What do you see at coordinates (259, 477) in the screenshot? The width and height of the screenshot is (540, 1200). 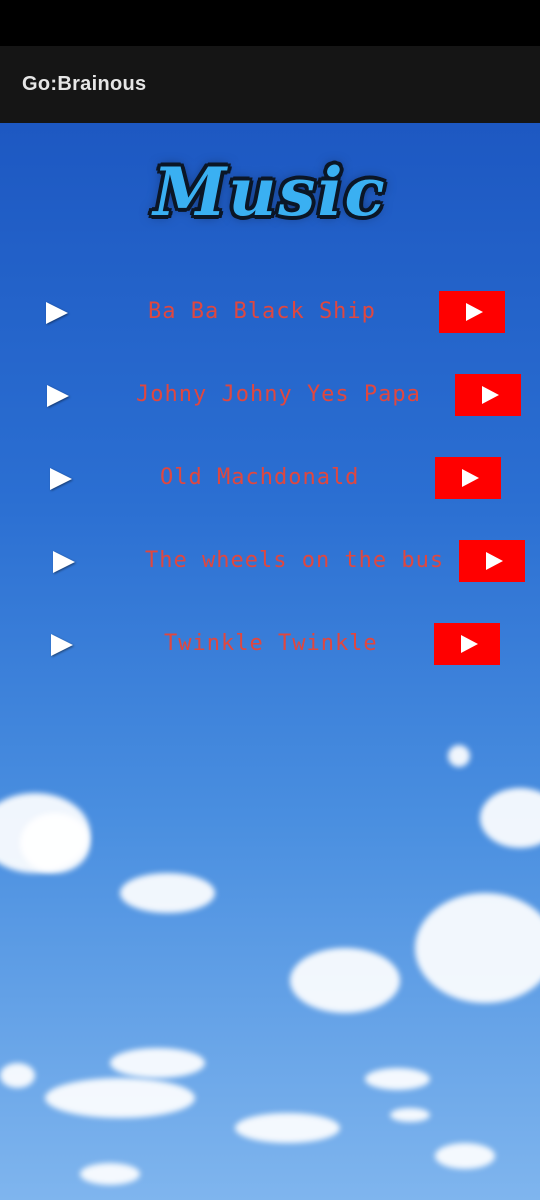 I see `song-title: Old Machdonald` at bounding box center [259, 477].